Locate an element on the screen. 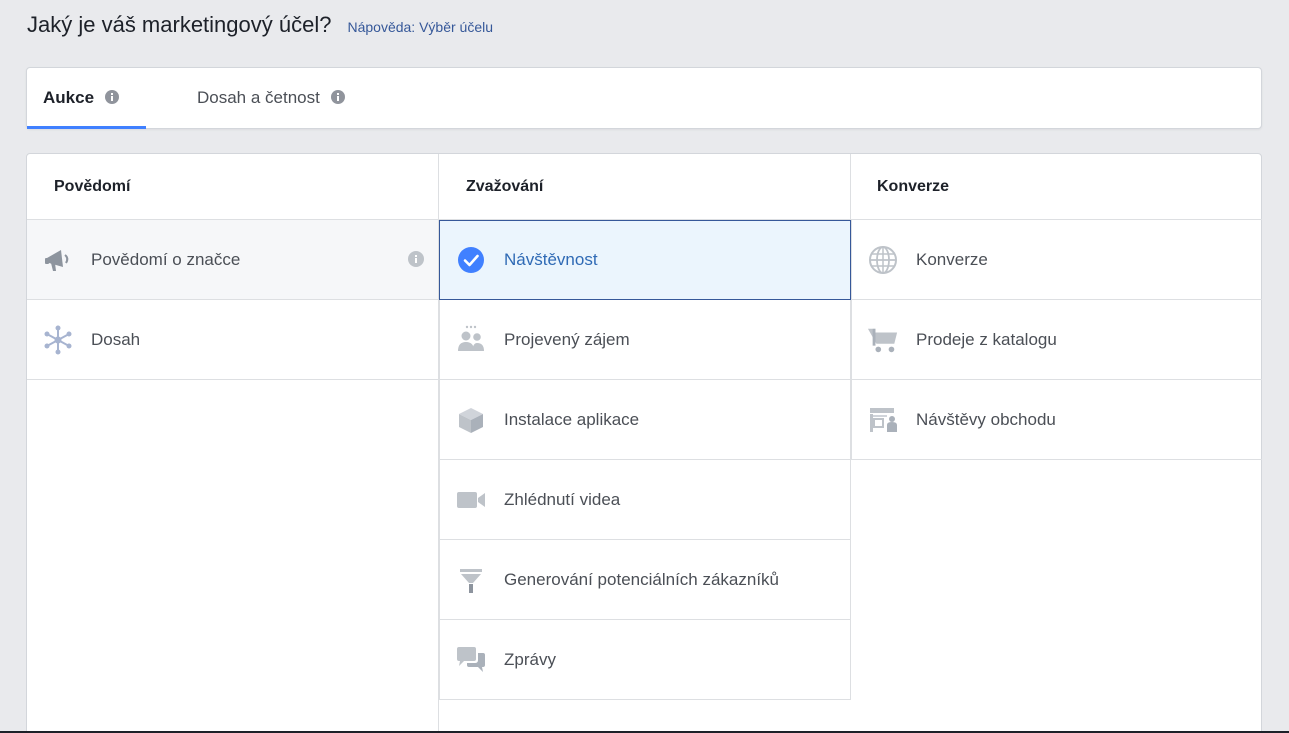 This screenshot has height=733, width=1289. objective-brand-awareness: Povědomí o značce is located at coordinates (233, 260).